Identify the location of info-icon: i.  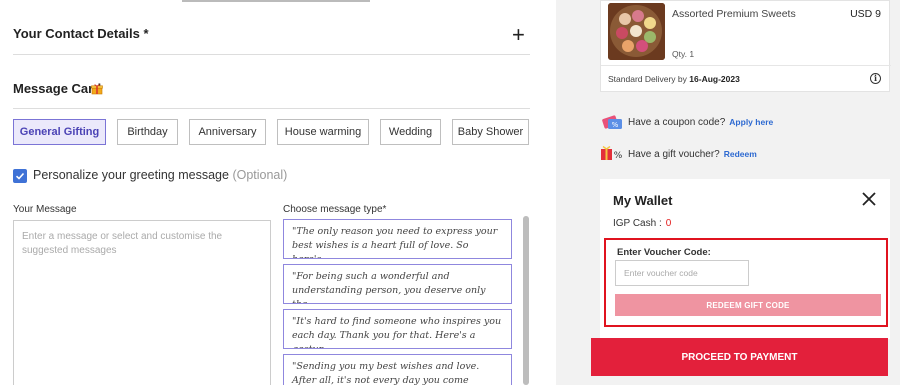
(875, 78).